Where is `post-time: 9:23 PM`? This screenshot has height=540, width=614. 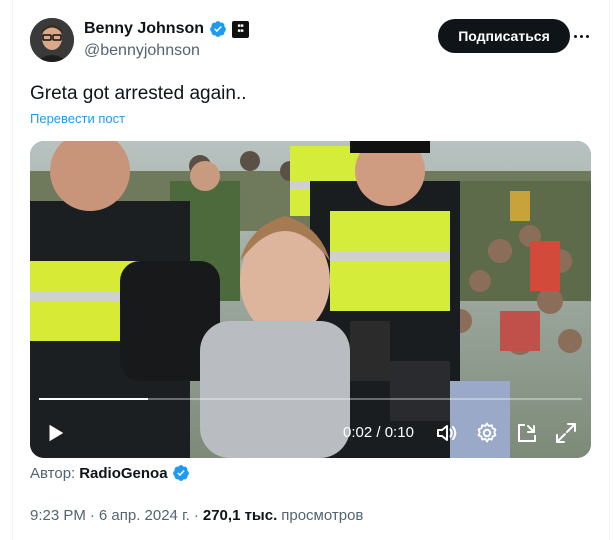
post-time: 9:23 PM is located at coordinates (58, 515).